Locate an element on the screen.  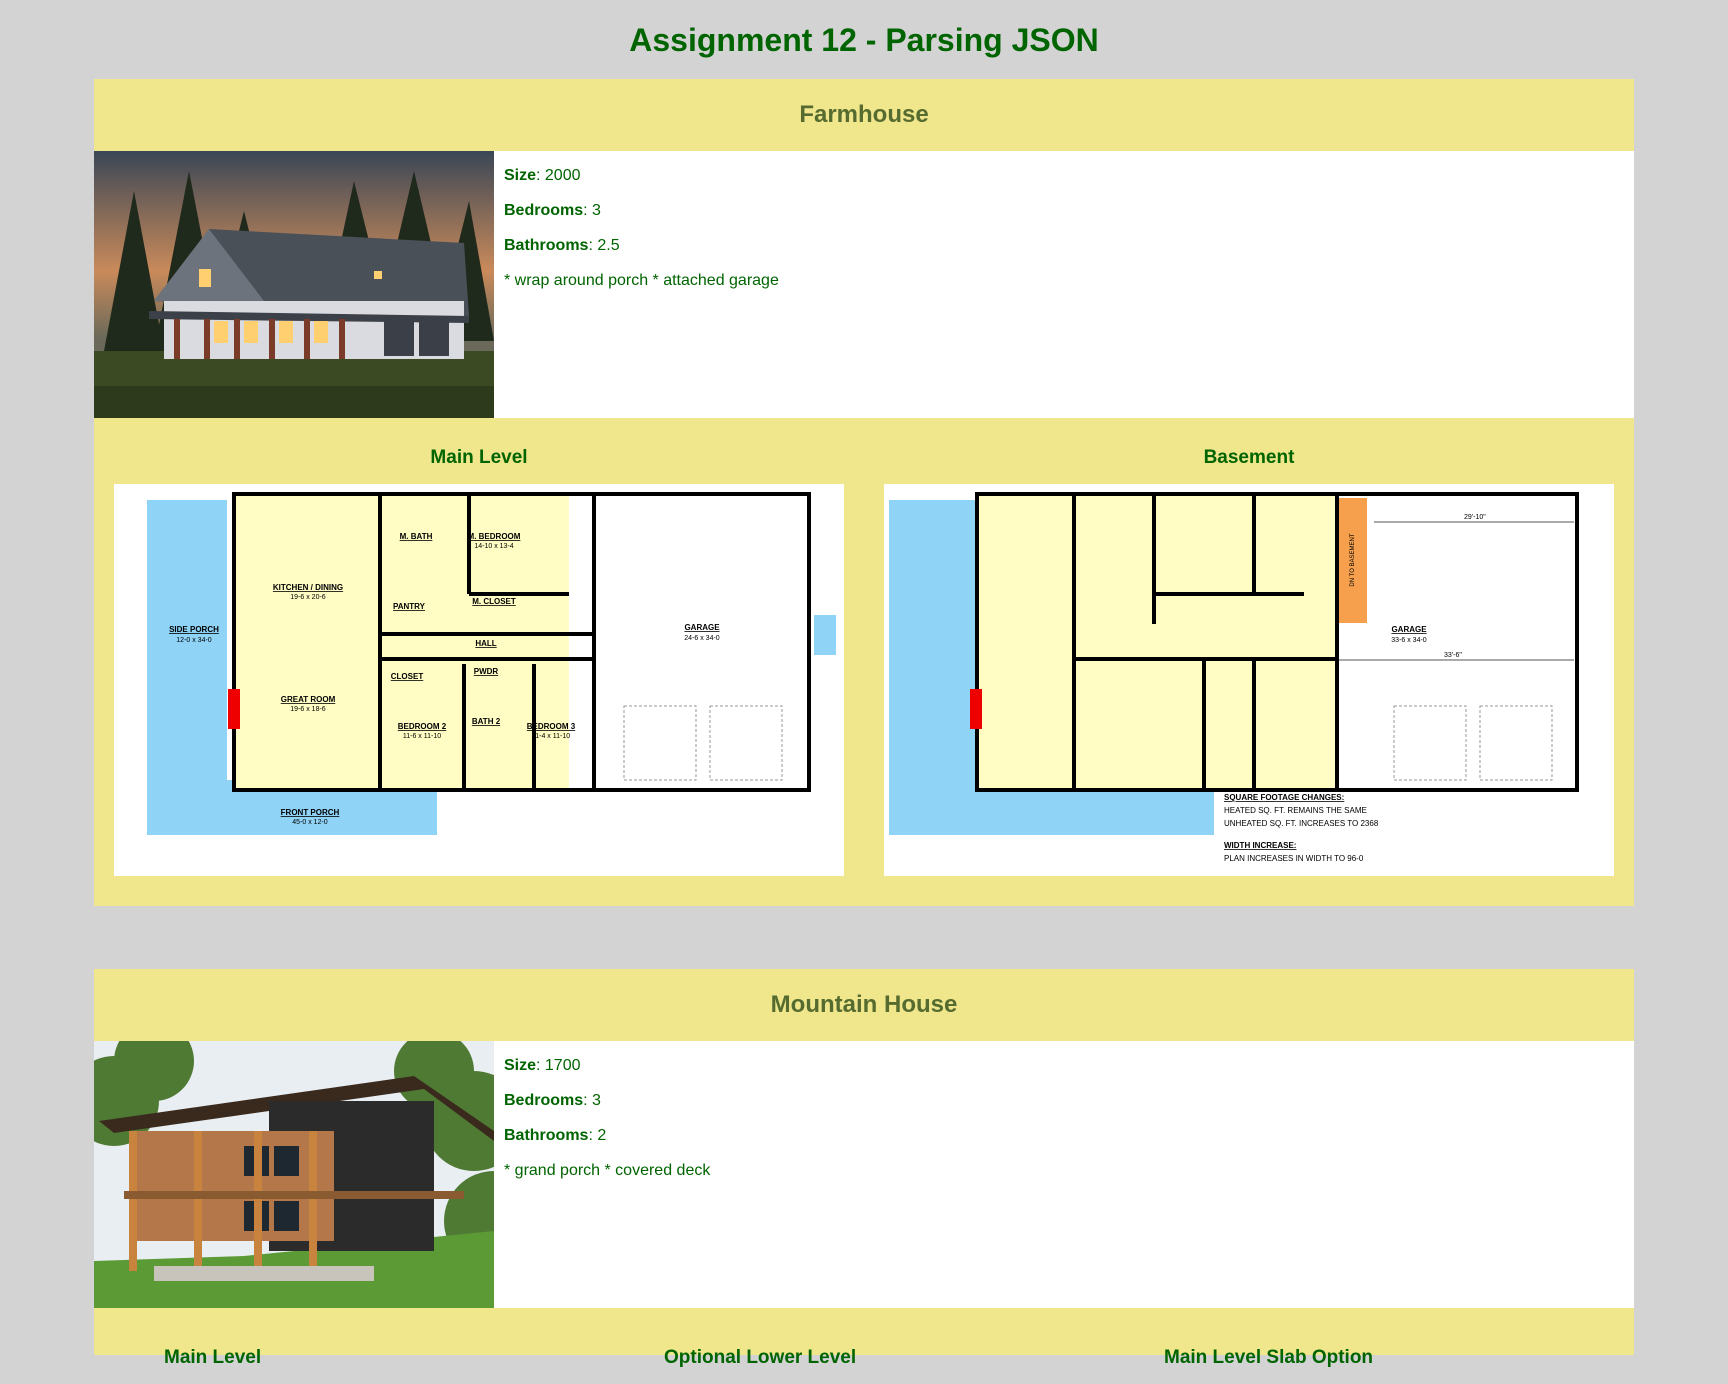
size-row: Size: 2000 is located at coordinates (542, 175).